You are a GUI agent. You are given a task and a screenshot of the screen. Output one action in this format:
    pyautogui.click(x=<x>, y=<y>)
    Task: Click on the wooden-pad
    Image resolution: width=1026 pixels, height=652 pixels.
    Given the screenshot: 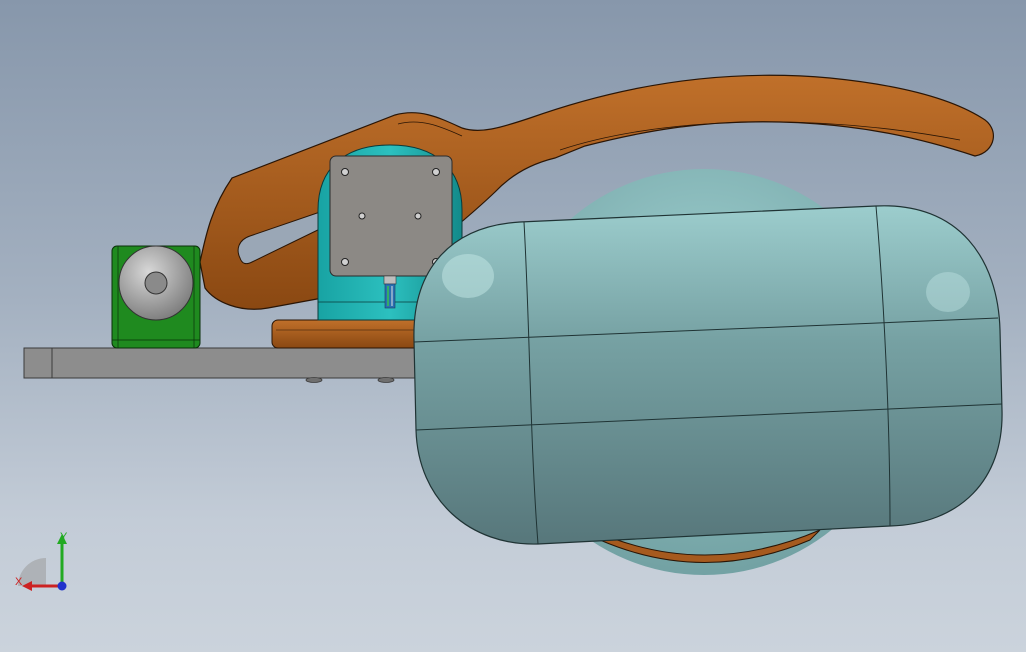 What is the action you would take?
    pyautogui.click(x=352, y=334)
    